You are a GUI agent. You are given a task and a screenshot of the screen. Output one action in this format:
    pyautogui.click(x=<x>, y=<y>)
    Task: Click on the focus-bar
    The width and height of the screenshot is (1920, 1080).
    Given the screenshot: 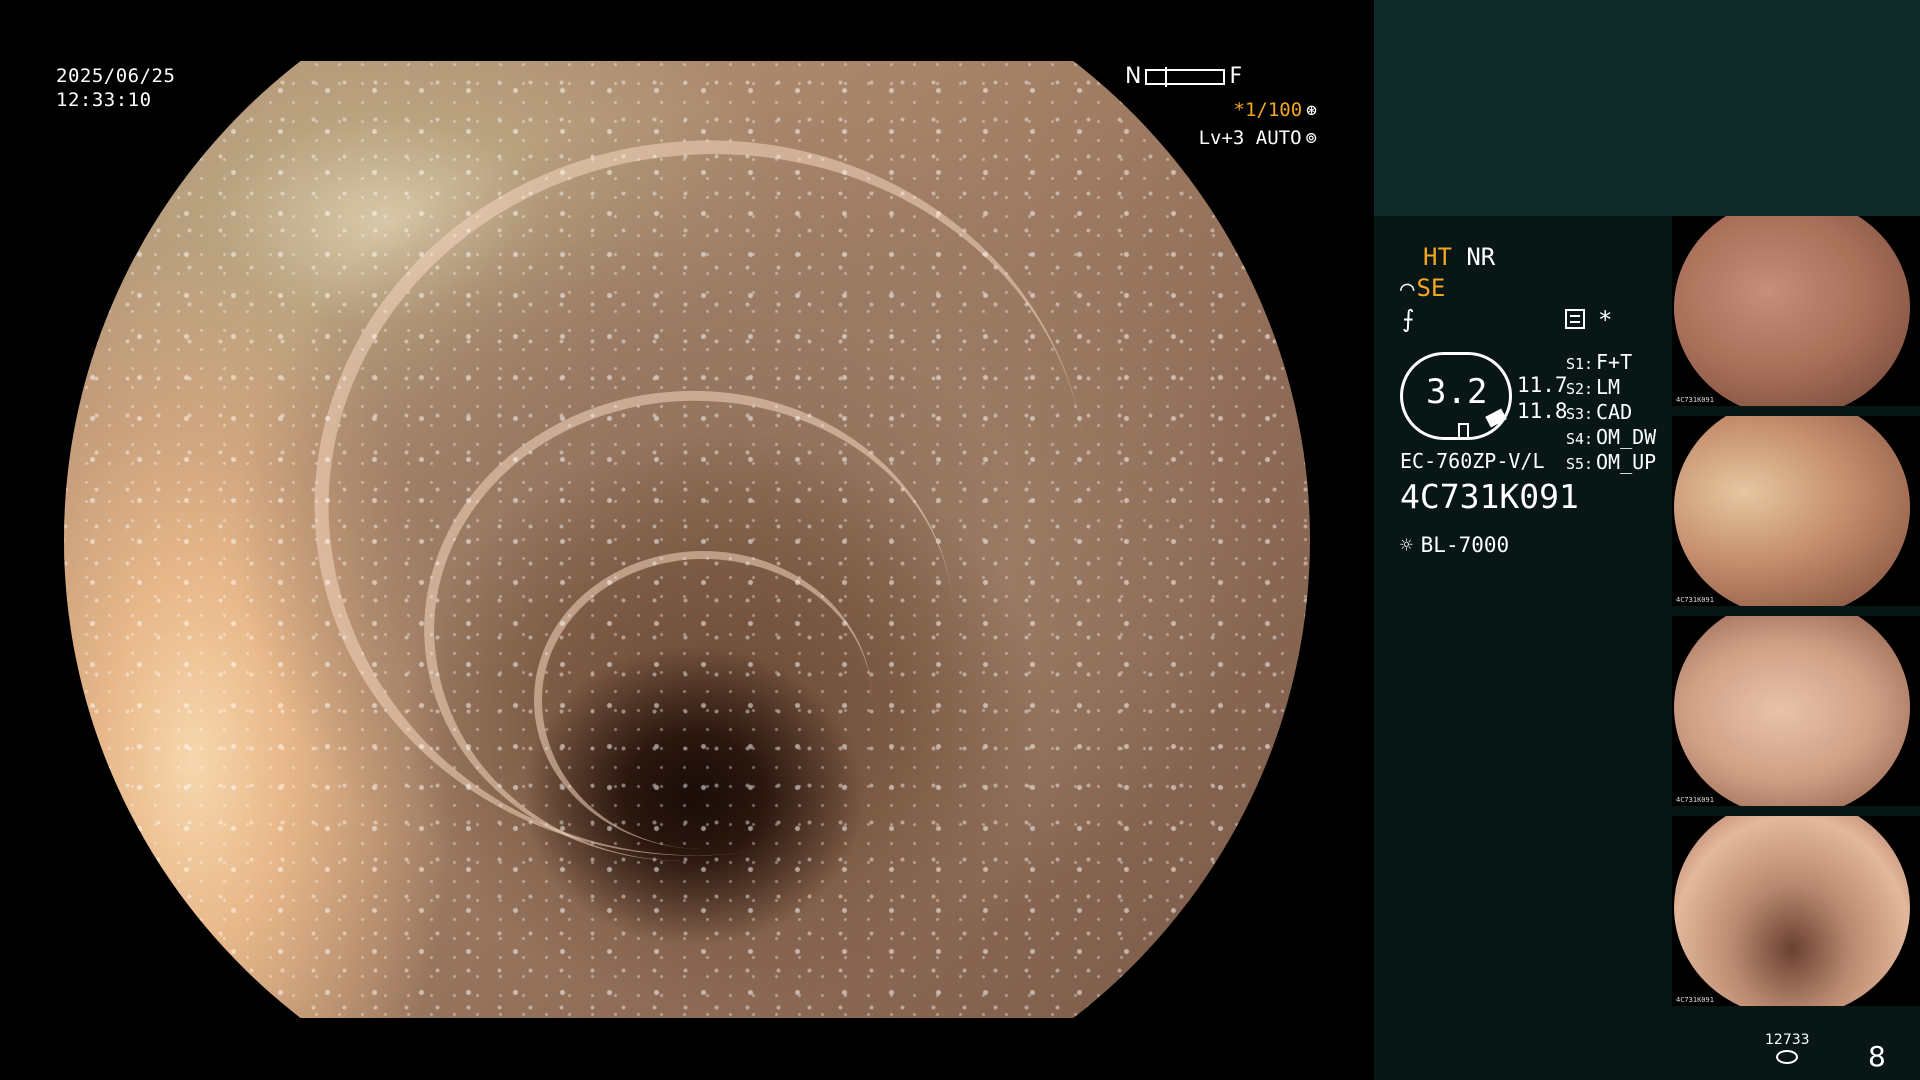 What is the action you would take?
    pyautogui.click(x=1185, y=76)
    